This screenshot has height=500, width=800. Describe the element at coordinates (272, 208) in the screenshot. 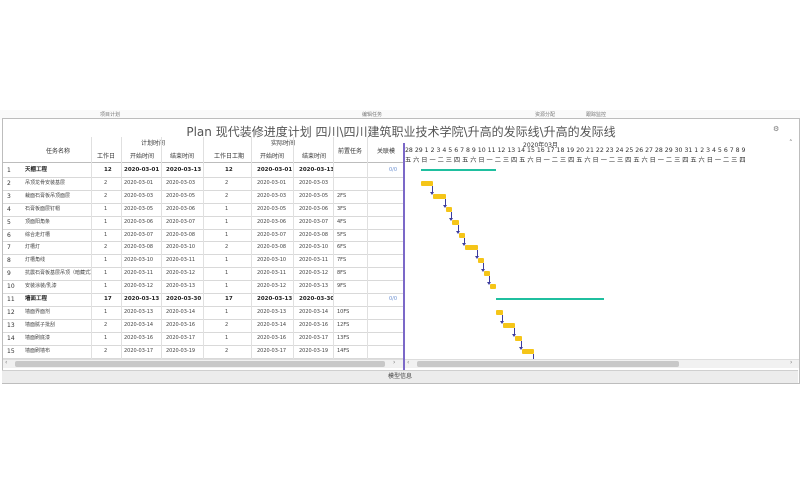

I see `cell-astart: 2020-03-05` at that location.